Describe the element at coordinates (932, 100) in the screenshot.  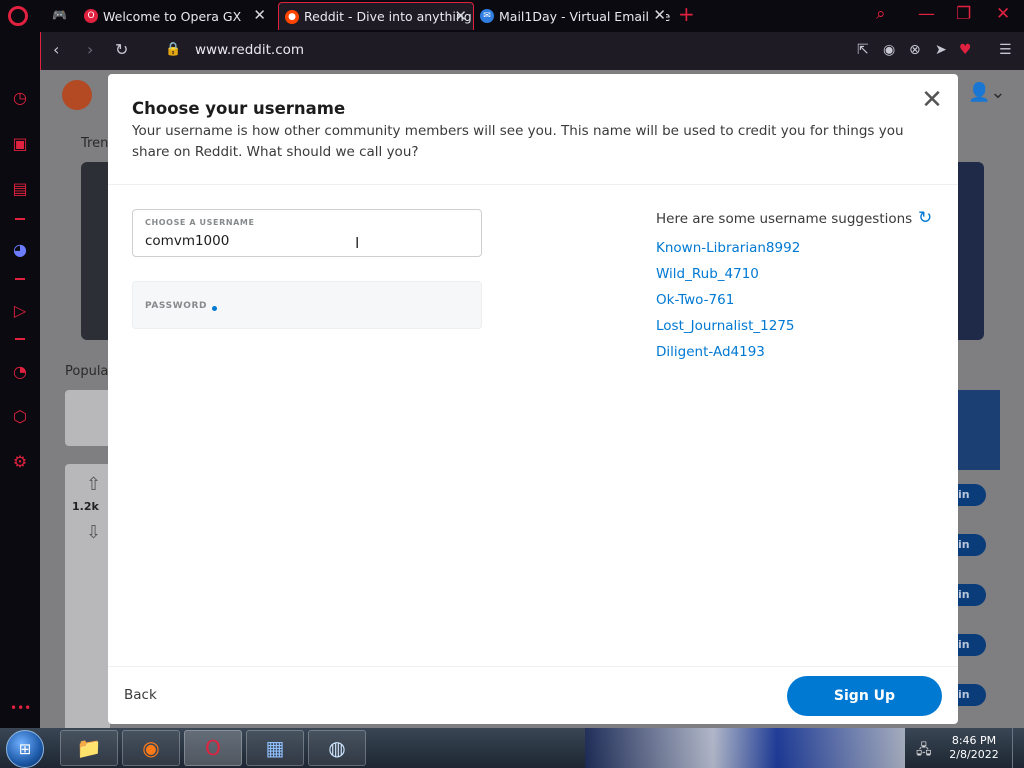
I see `close-icon: ✕` at that location.